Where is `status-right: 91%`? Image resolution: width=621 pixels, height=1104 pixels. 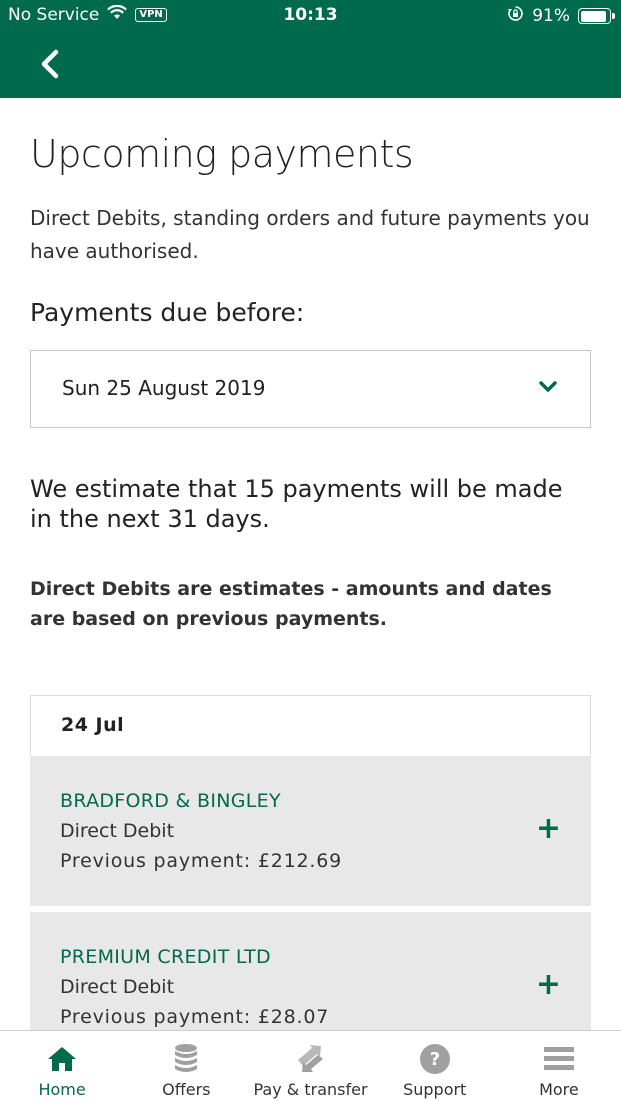 status-right: 91% is located at coordinates (561, 16).